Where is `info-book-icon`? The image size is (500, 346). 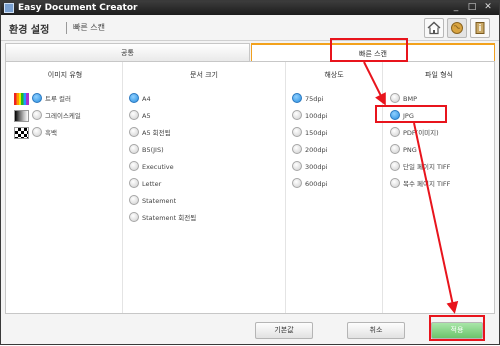
info-book-icon is located at coordinates (480, 28).